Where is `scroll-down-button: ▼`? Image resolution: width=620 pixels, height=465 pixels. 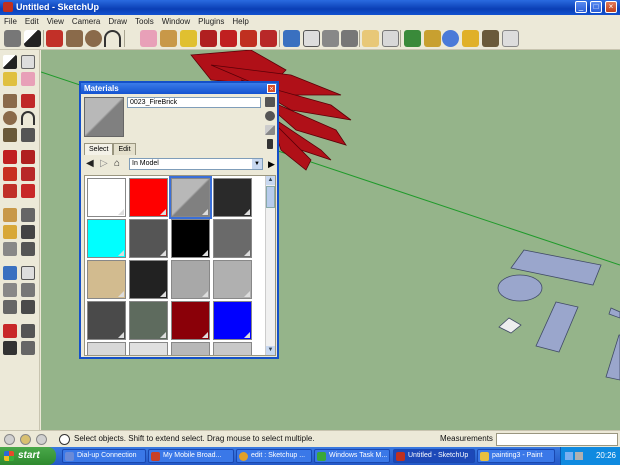
scroll-down-button: ▼ is located at coordinates (270, 350).